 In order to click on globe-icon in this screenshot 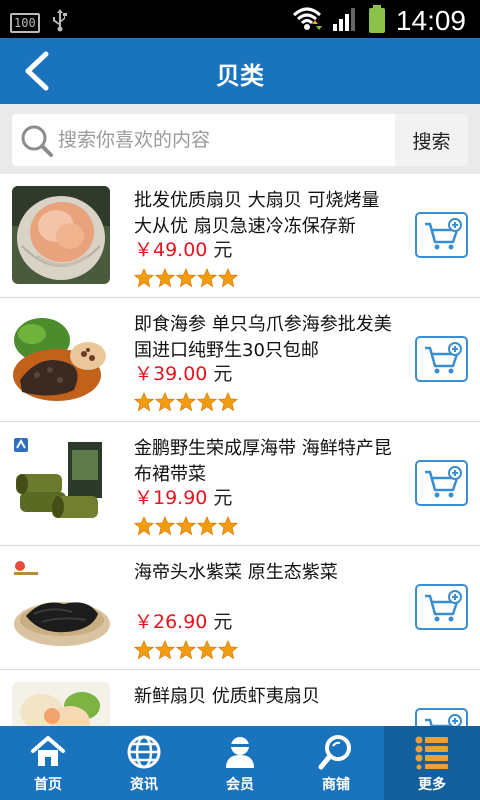, I will do `click(144, 752)`.